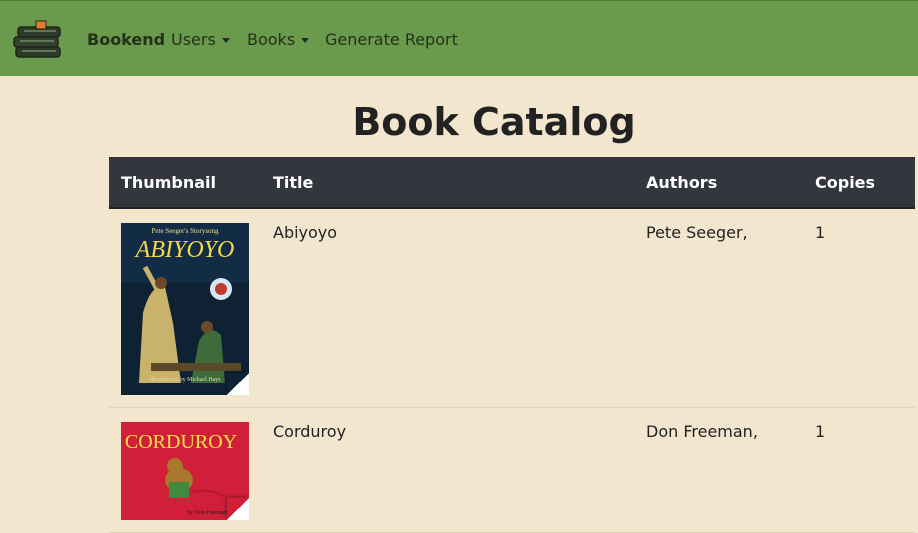 The width and height of the screenshot is (918, 533). I want to click on header-copies: Copies, so click(859, 183).